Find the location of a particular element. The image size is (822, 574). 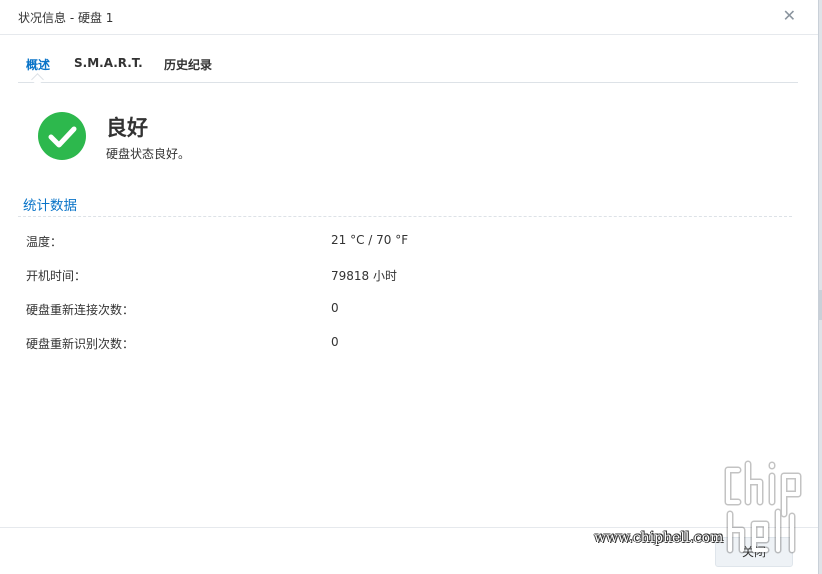

active-tab-indicator is located at coordinates (37, 79).